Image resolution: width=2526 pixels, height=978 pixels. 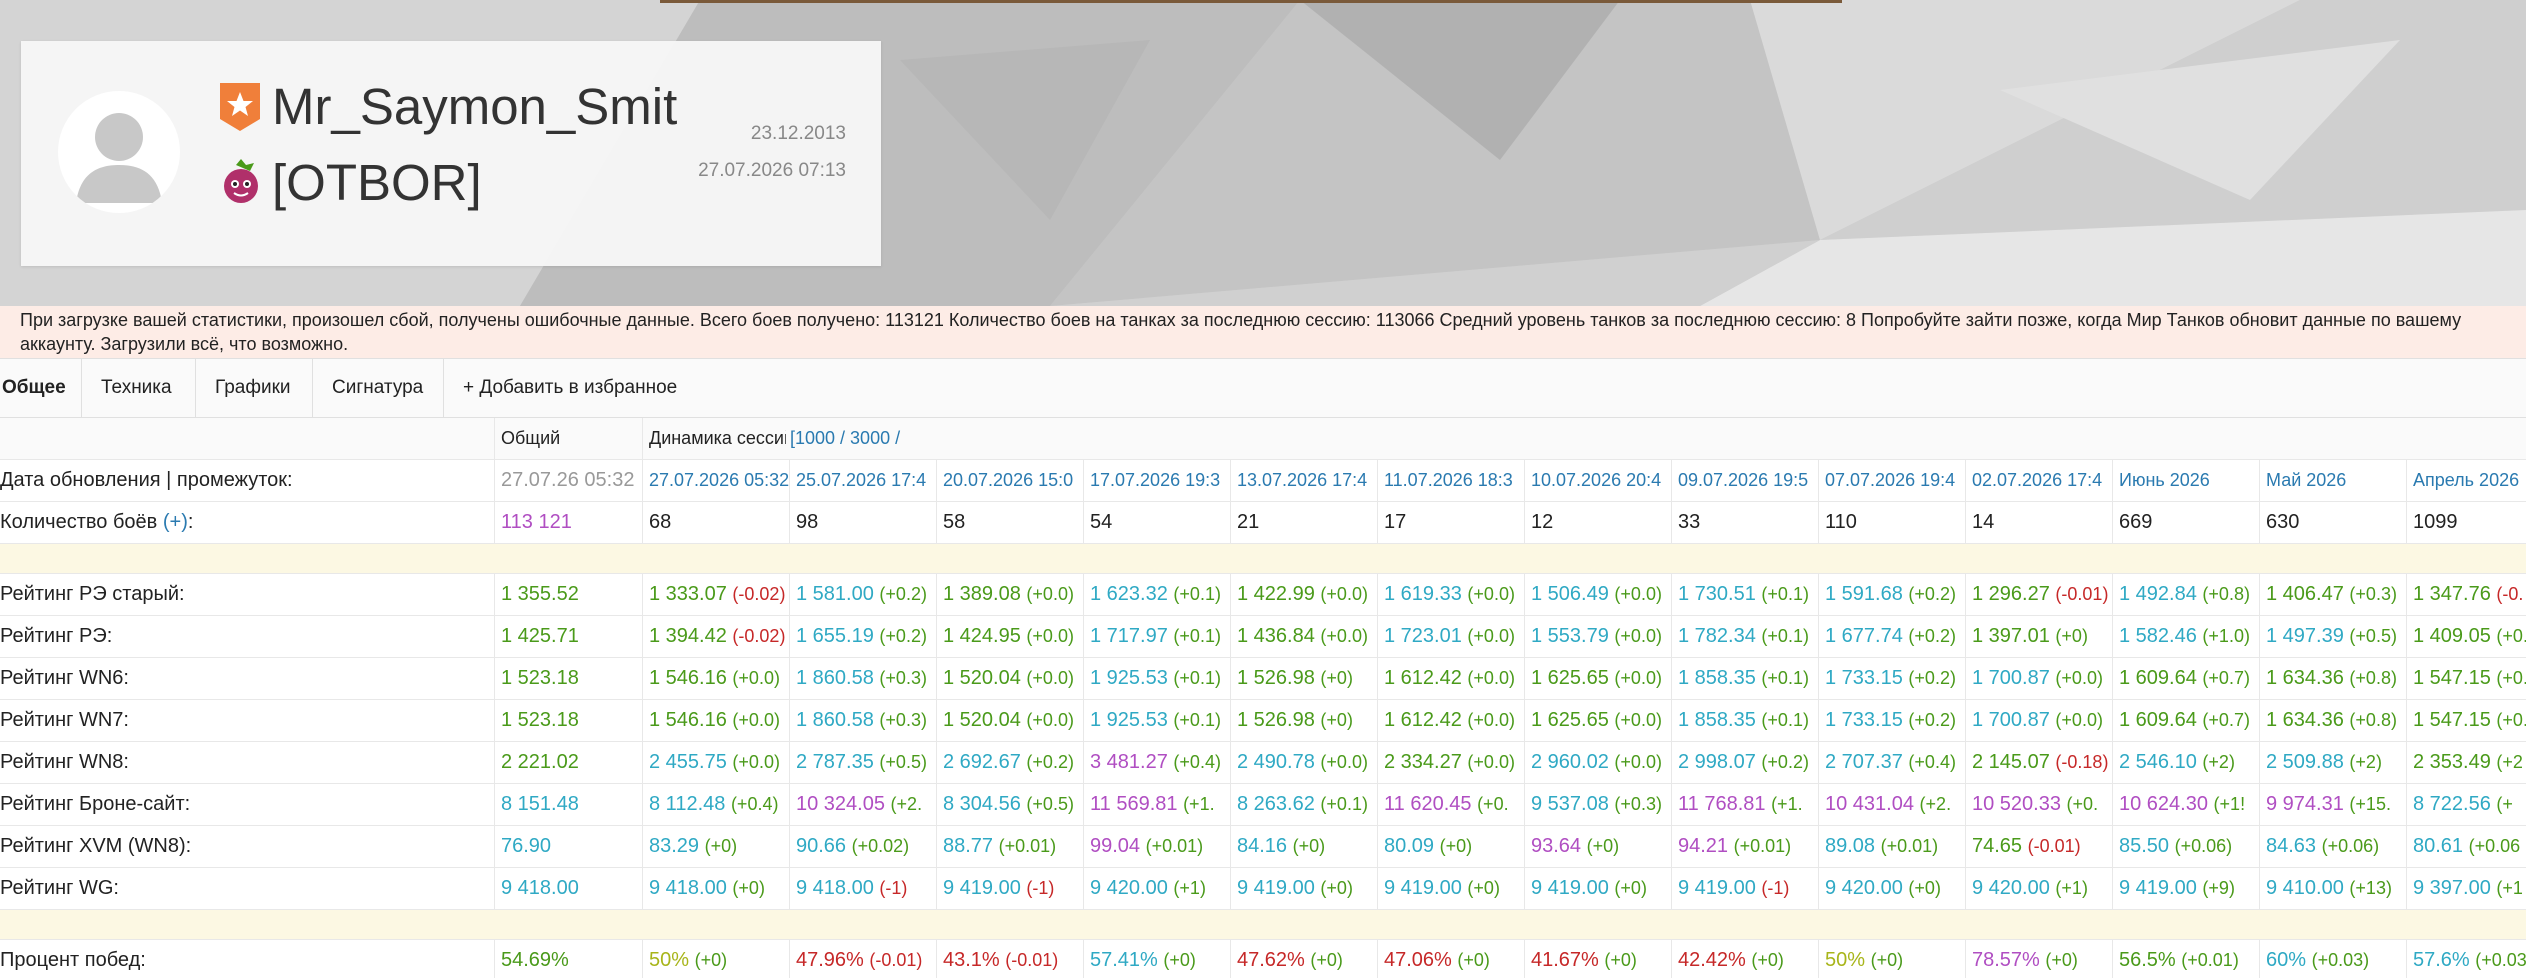 What do you see at coordinates (241, 181) in the screenshot?
I see `clan-emblem-icon` at bounding box center [241, 181].